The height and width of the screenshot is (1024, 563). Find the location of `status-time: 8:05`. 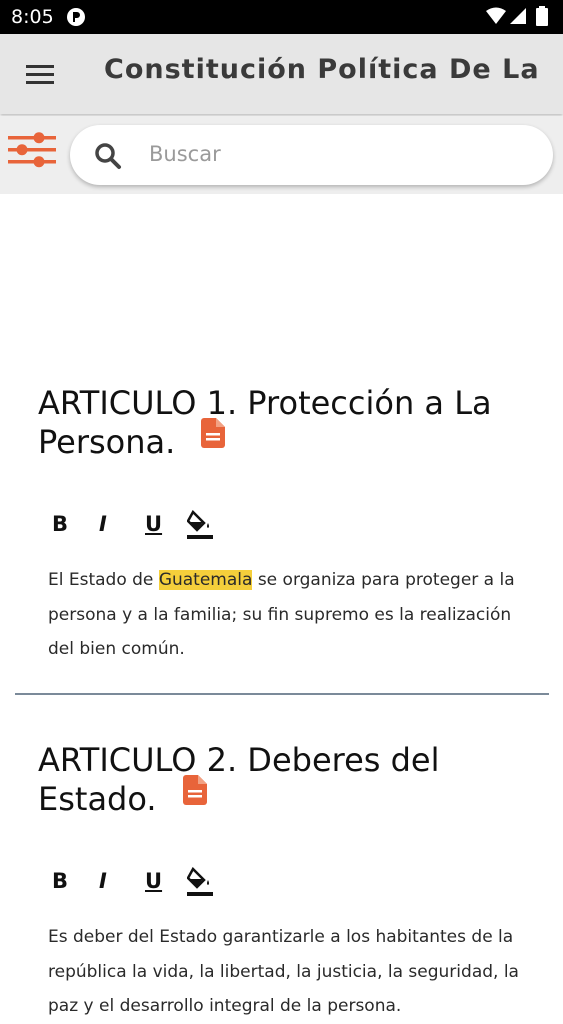

status-time: 8:05 is located at coordinates (32, 17).